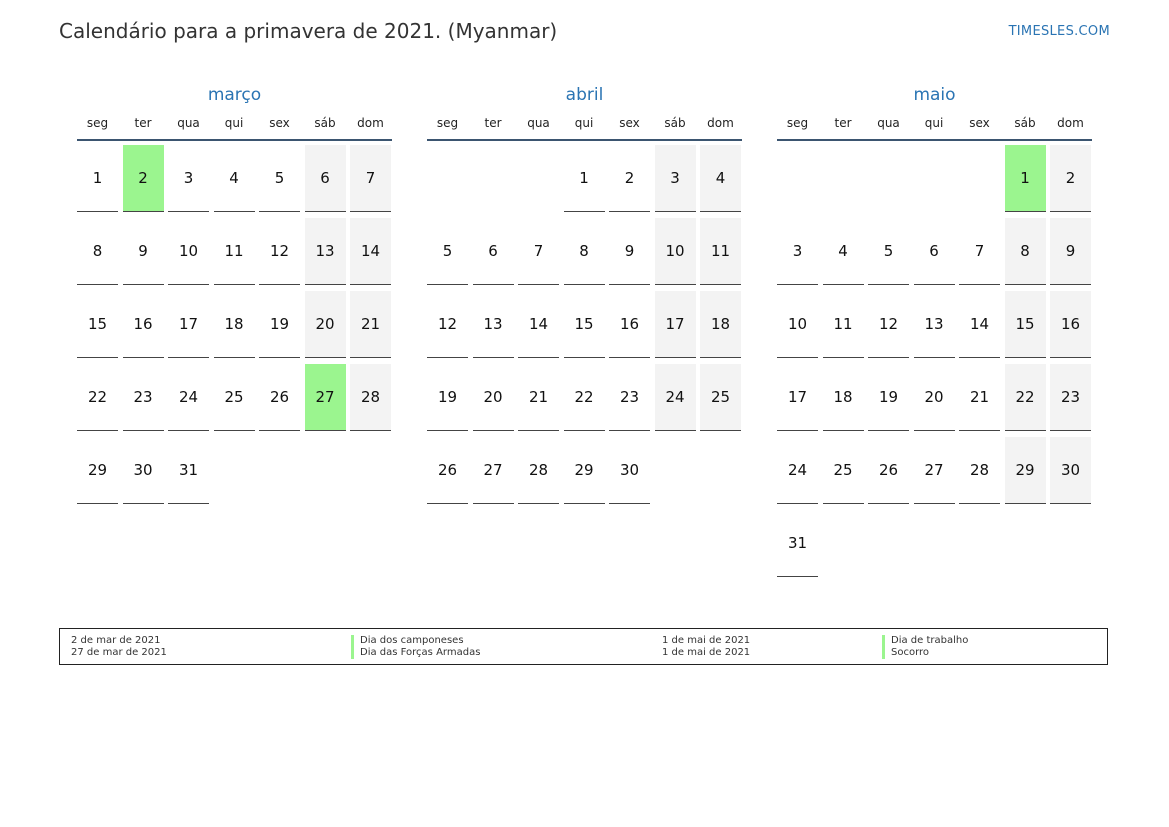  I want to click on site-link: TIMESLES.COM, so click(1059, 31).